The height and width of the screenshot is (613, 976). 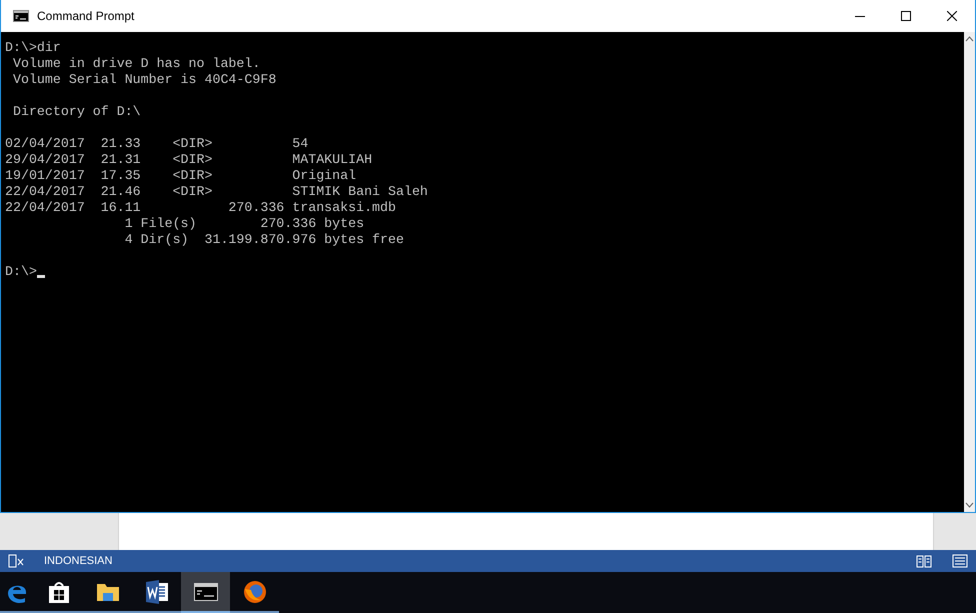 What do you see at coordinates (960, 561) in the screenshot?
I see `print-layout-icon` at bounding box center [960, 561].